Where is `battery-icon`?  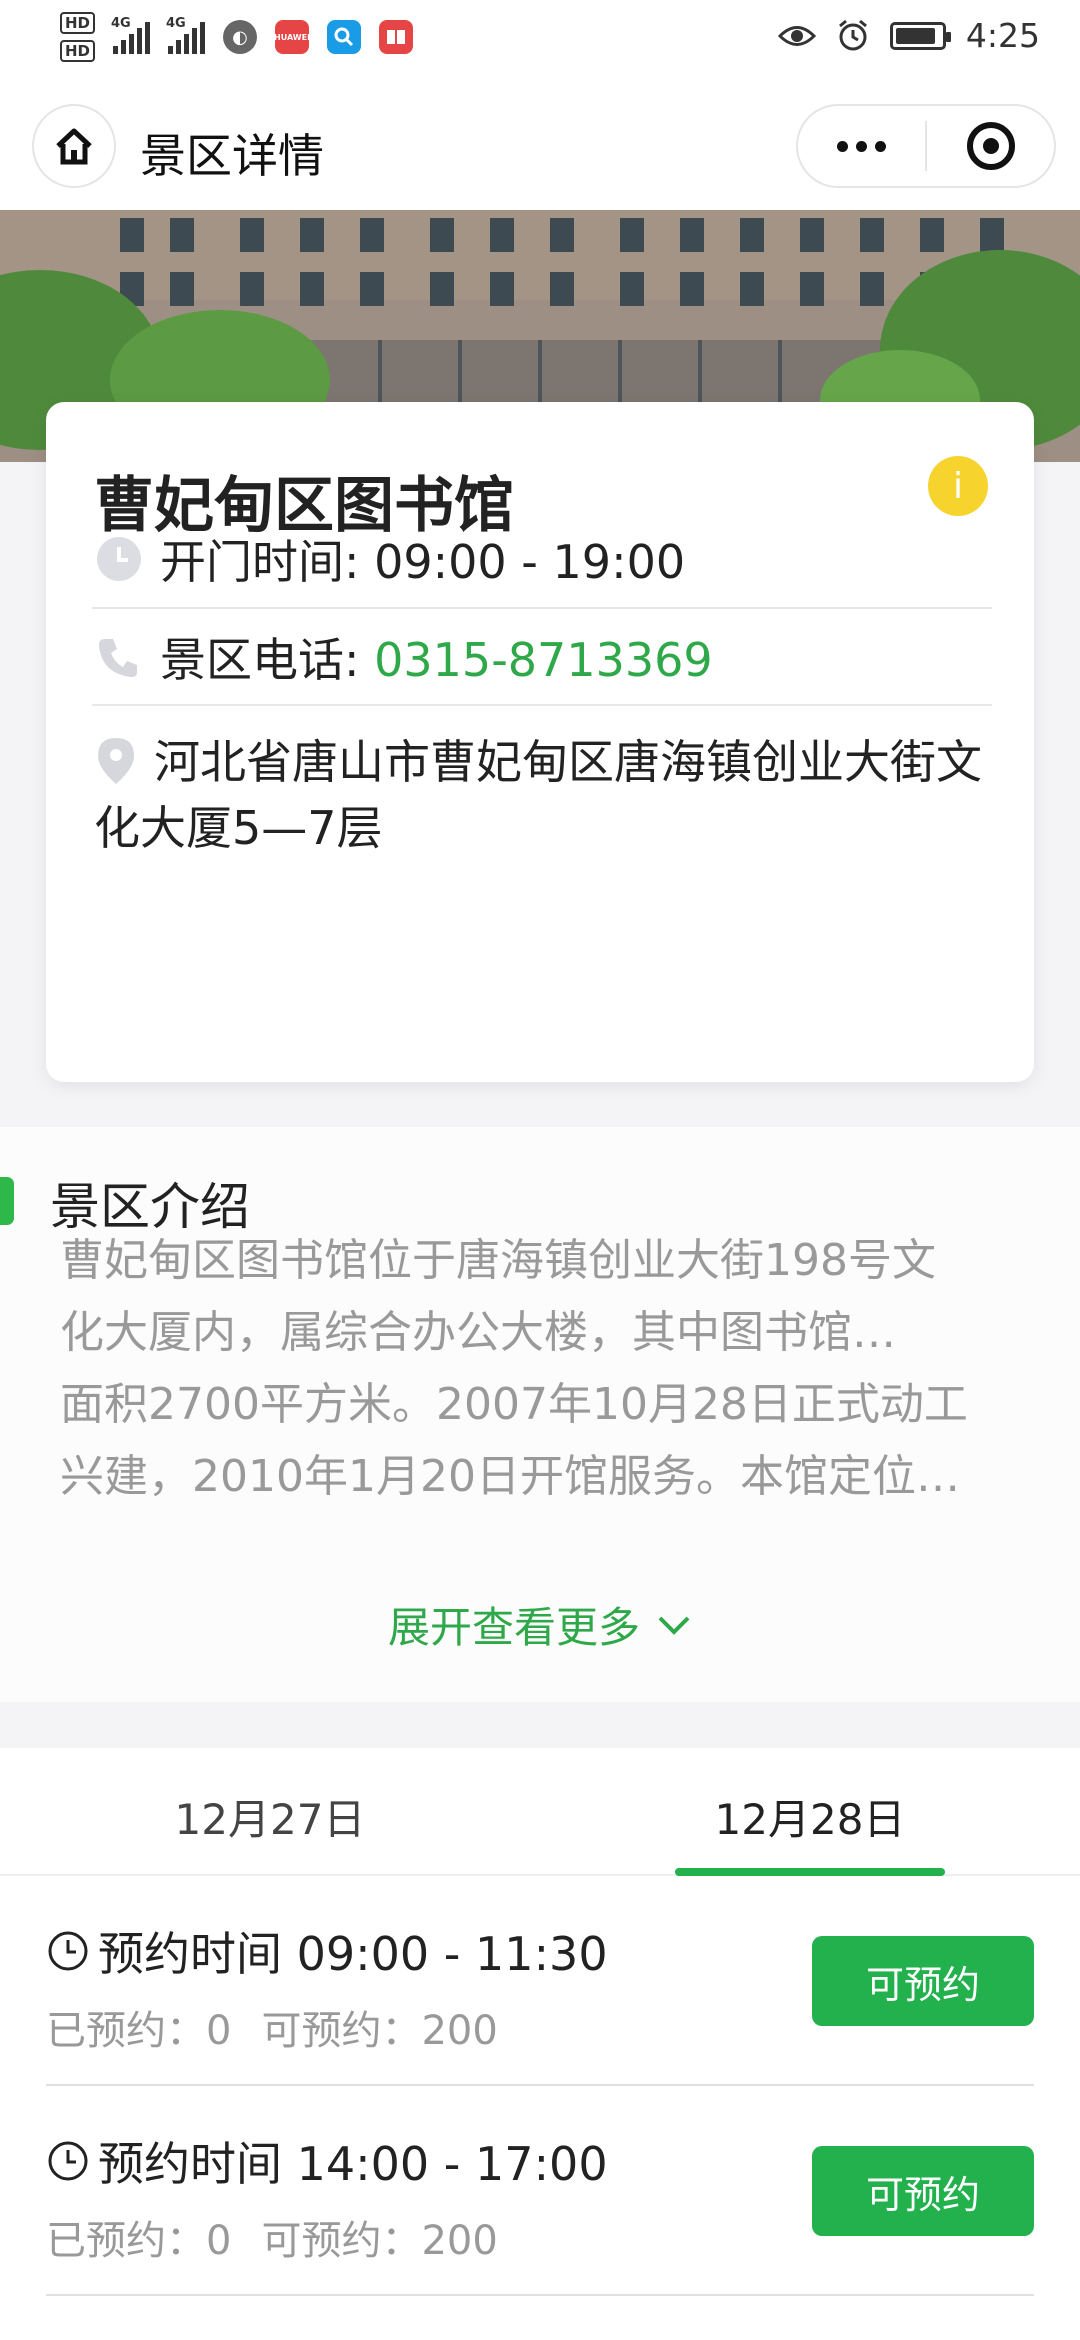 battery-icon is located at coordinates (920, 35).